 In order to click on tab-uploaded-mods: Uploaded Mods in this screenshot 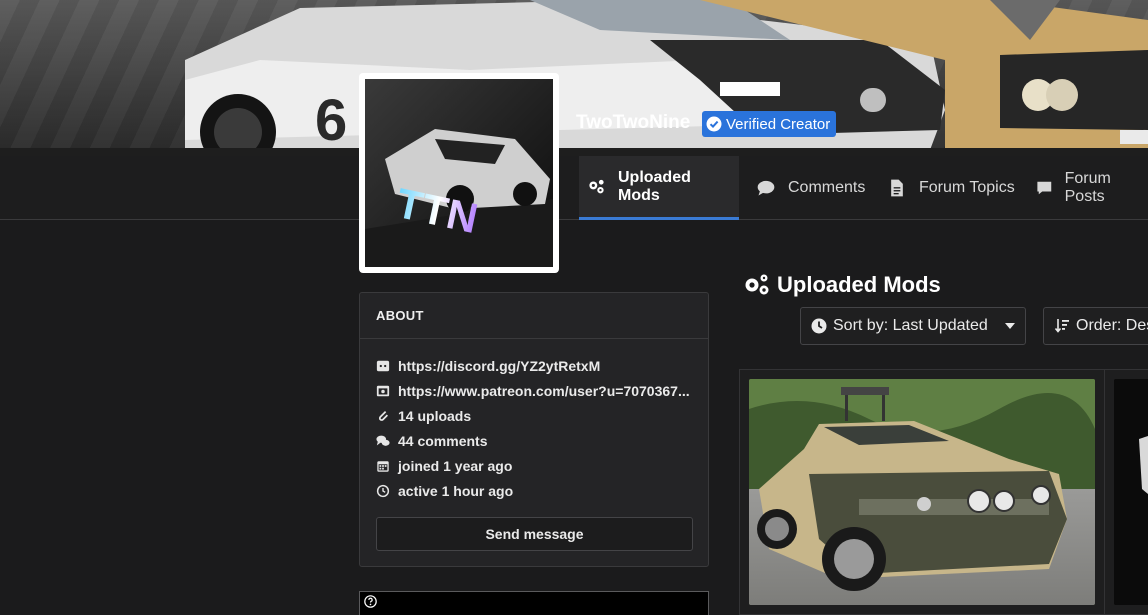, I will do `click(659, 188)`.